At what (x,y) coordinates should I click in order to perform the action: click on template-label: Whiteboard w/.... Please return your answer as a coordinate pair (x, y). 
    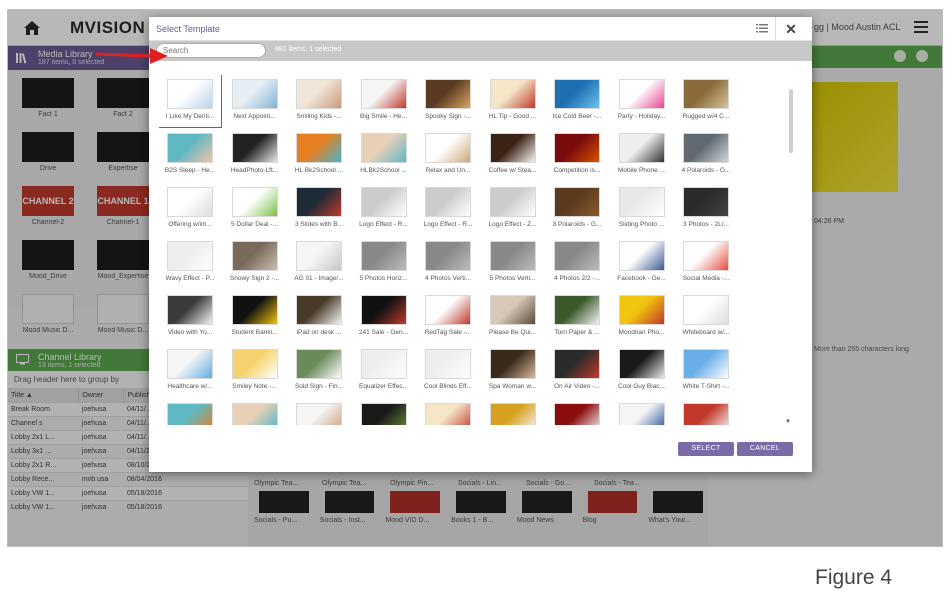
    Looking at the image, I should click on (706, 332).